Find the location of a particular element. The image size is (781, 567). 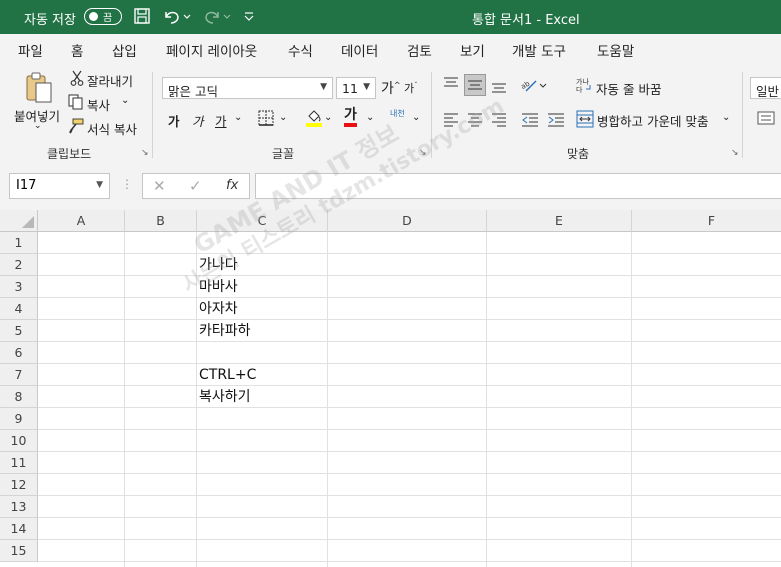

row-header: 4 is located at coordinates (19, 309).